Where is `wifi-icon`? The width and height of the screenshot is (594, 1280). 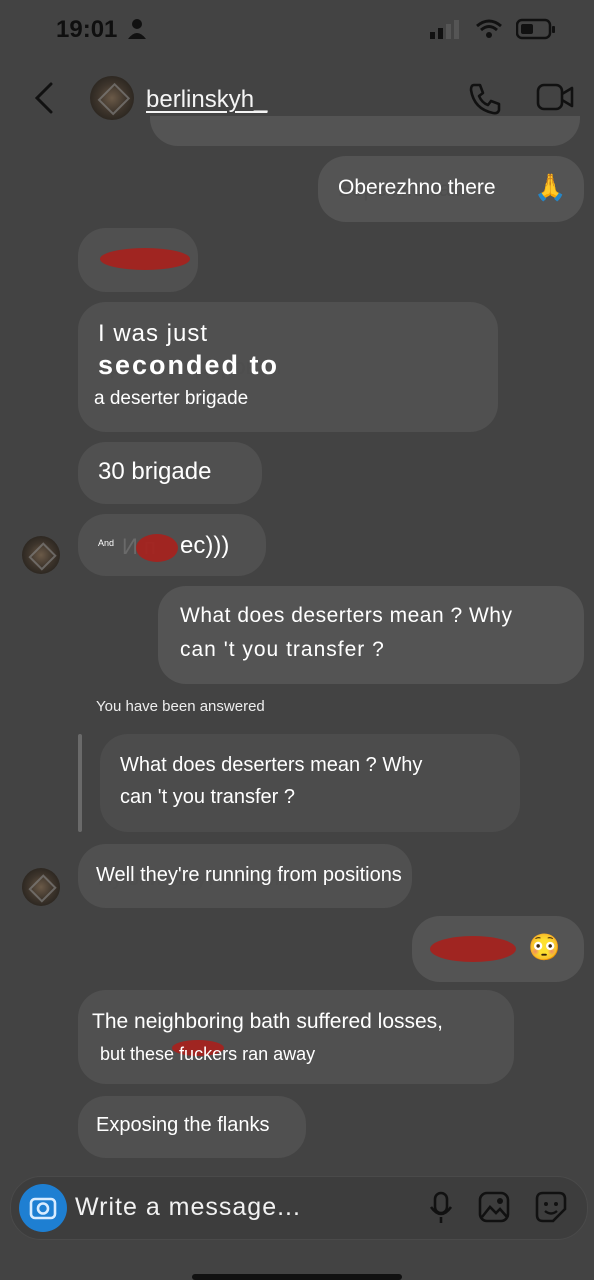
wifi-icon is located at coordinates (489, 28).